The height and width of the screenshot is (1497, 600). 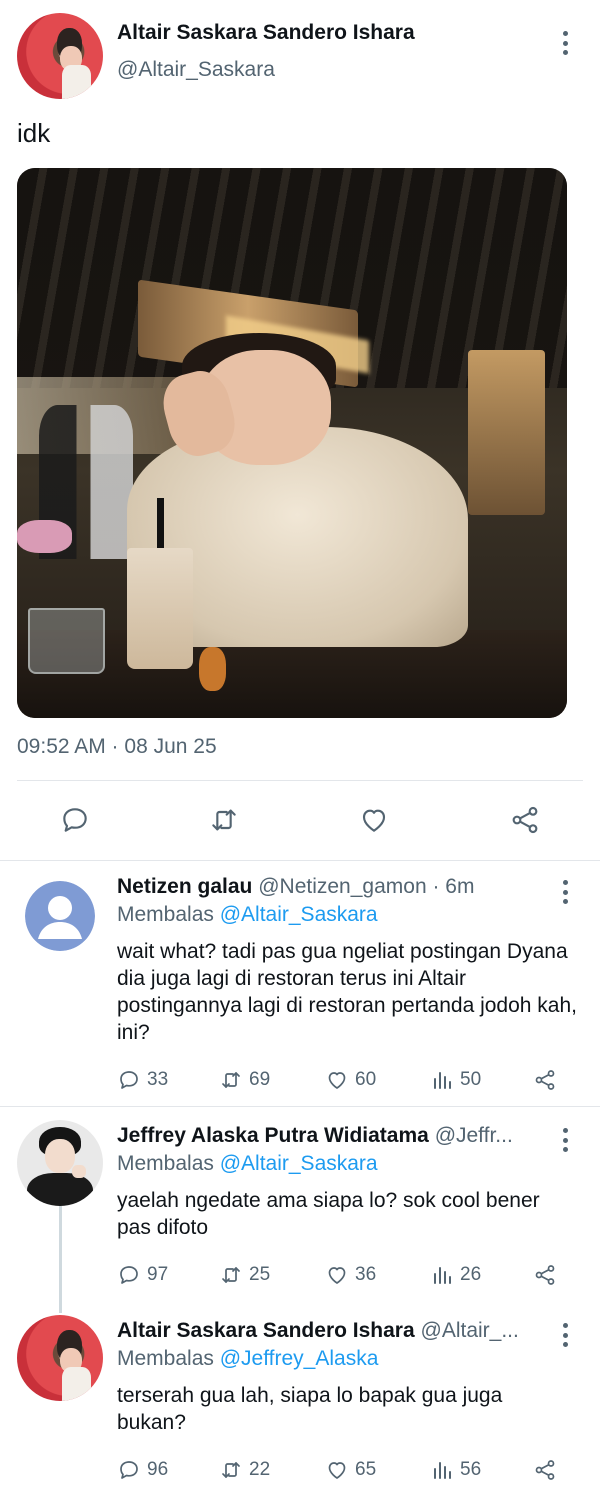 I want to click on comment-count: 96, so click(x=158, y=1469).